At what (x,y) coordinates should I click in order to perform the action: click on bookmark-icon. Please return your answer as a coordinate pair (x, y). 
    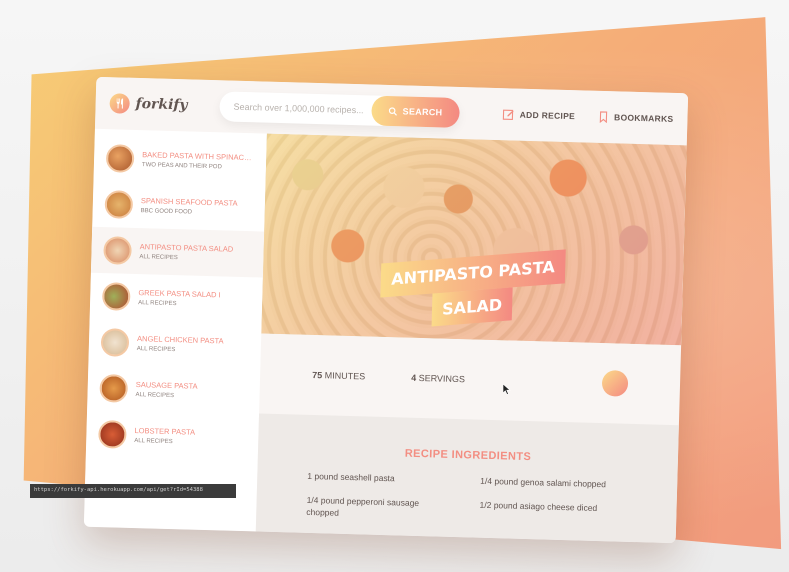
    Looking at the image, I should click on (603, 117).